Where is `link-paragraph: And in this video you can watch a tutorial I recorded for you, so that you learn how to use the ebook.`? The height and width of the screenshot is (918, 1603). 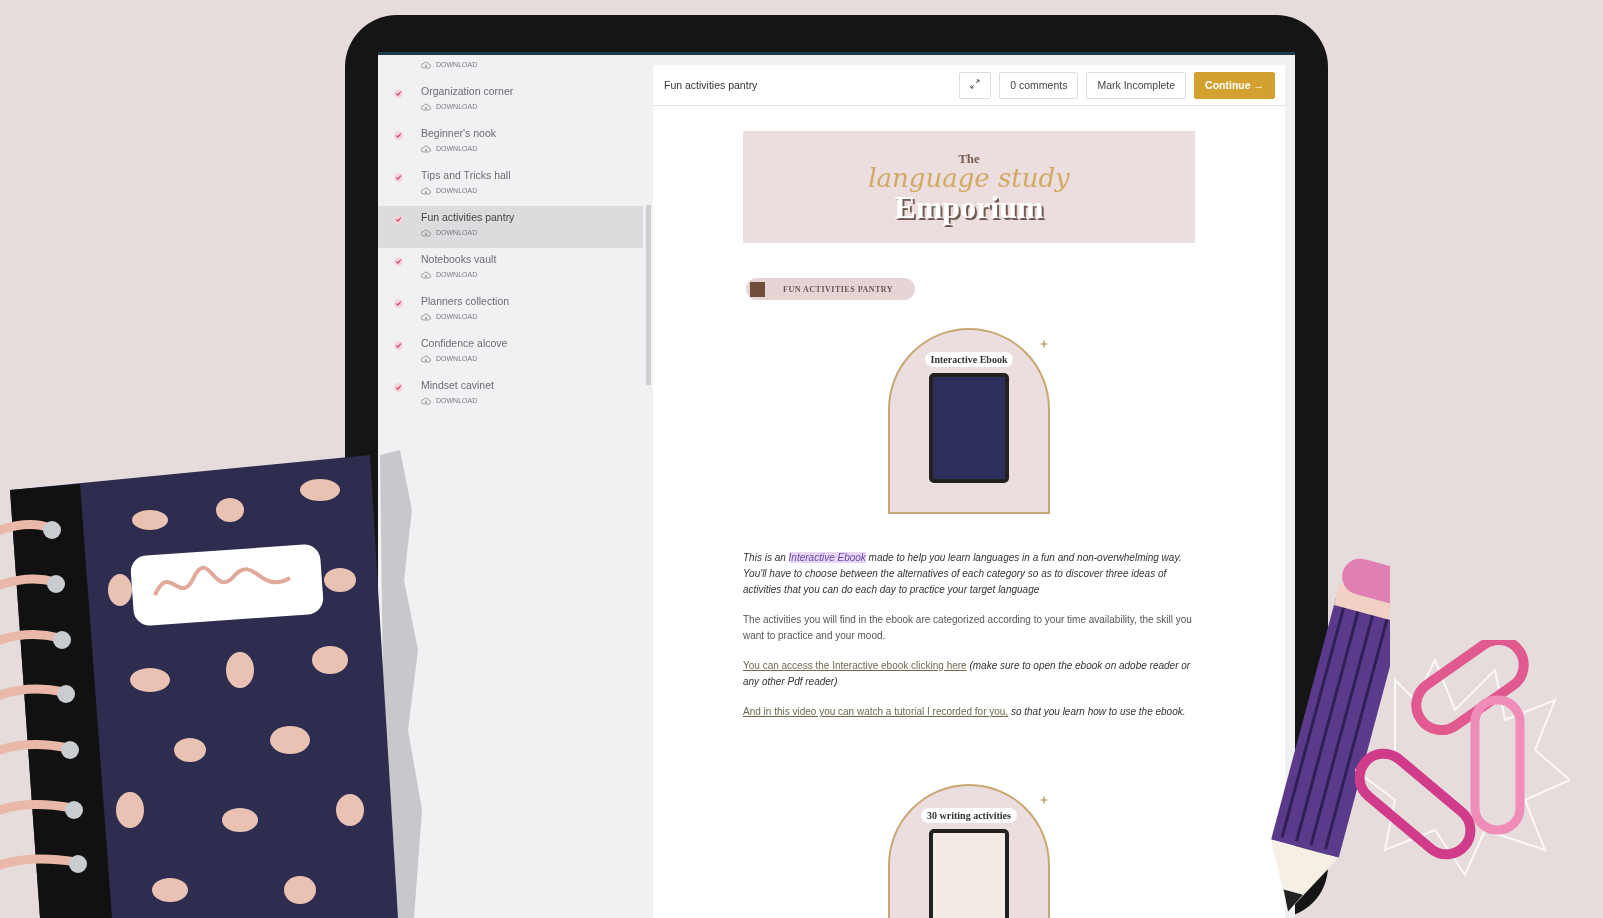 link-paragraph: And in this video you can watch a tutorial I recorded for you, so that you learn how to use the ebook. is located at coordinates (965, 712).